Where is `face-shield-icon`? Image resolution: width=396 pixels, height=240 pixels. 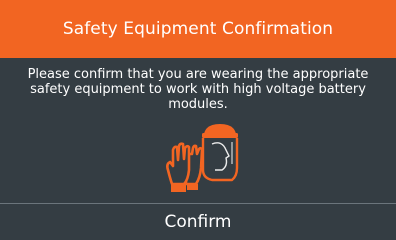
face-shield-icon is located at coordinates (220, 153).